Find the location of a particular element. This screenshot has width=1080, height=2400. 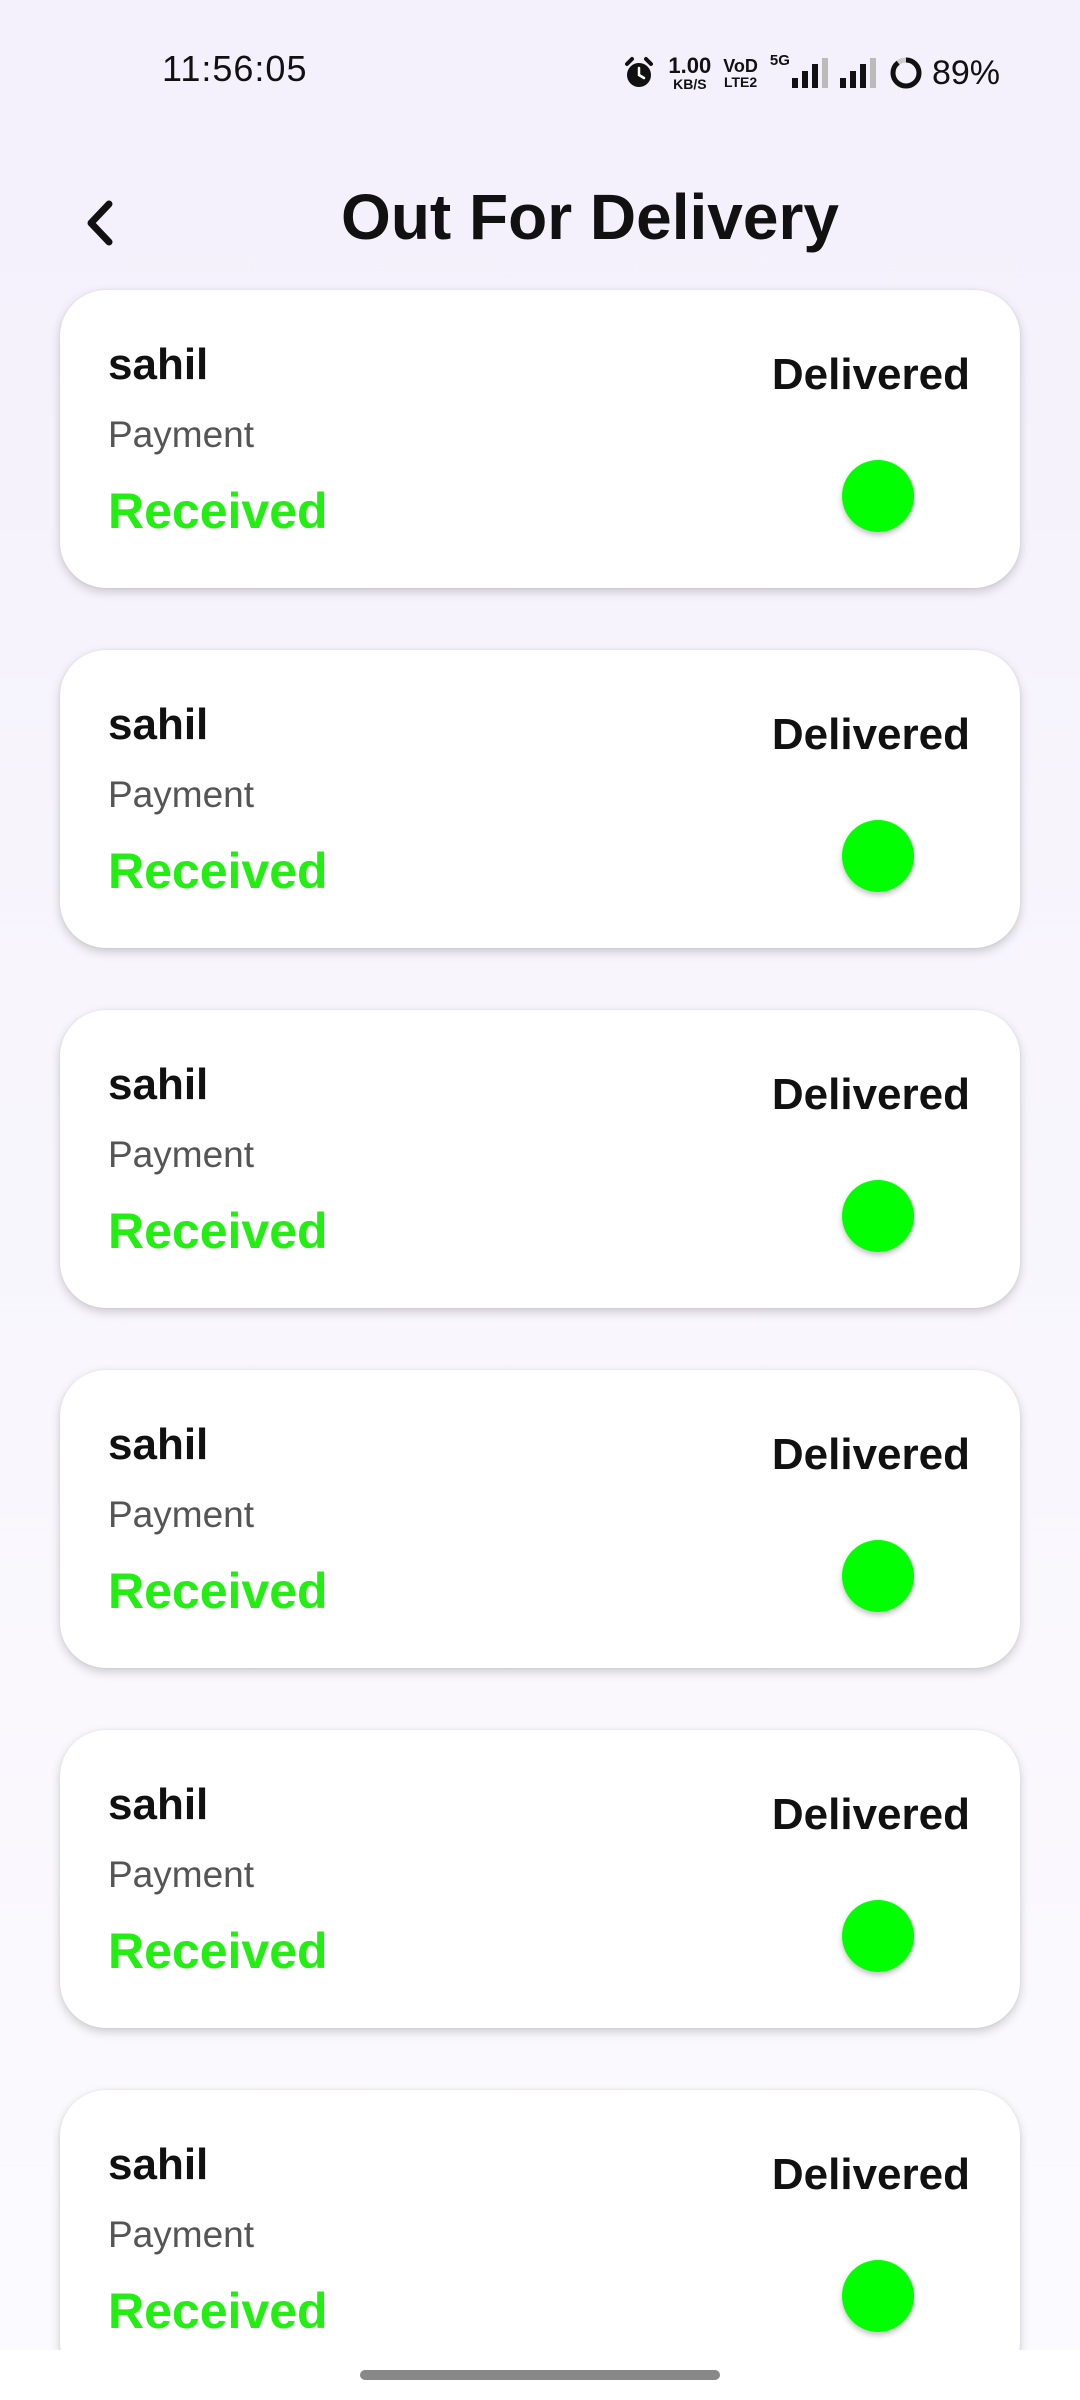

app-header: Out For Delivery is located at coordinates (540, 225).